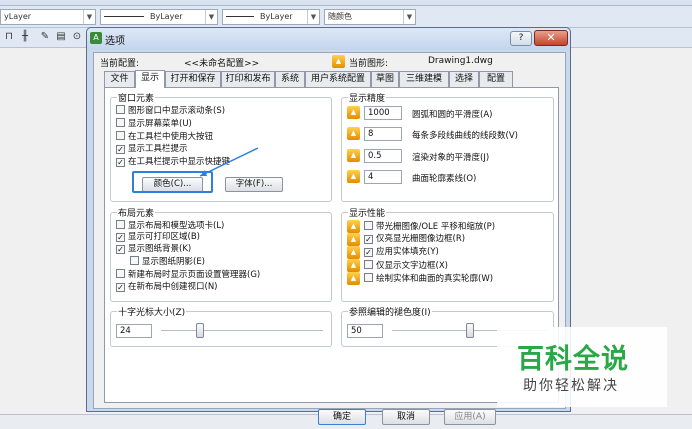 The width and height of the screenshot is (692, 429). Describe the element at coordinates (369, 64) in the screenshot. I see `current-drawing-label: 当前图形:` at that location.